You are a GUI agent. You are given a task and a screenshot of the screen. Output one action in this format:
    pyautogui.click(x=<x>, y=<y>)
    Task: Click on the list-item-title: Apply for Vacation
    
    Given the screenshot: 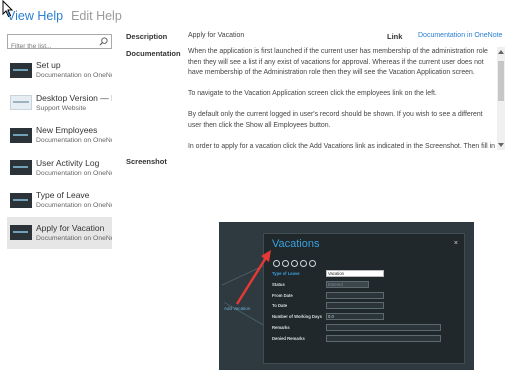 What is the action you would take?
    pyautogui.click(x=70, y=227)
    